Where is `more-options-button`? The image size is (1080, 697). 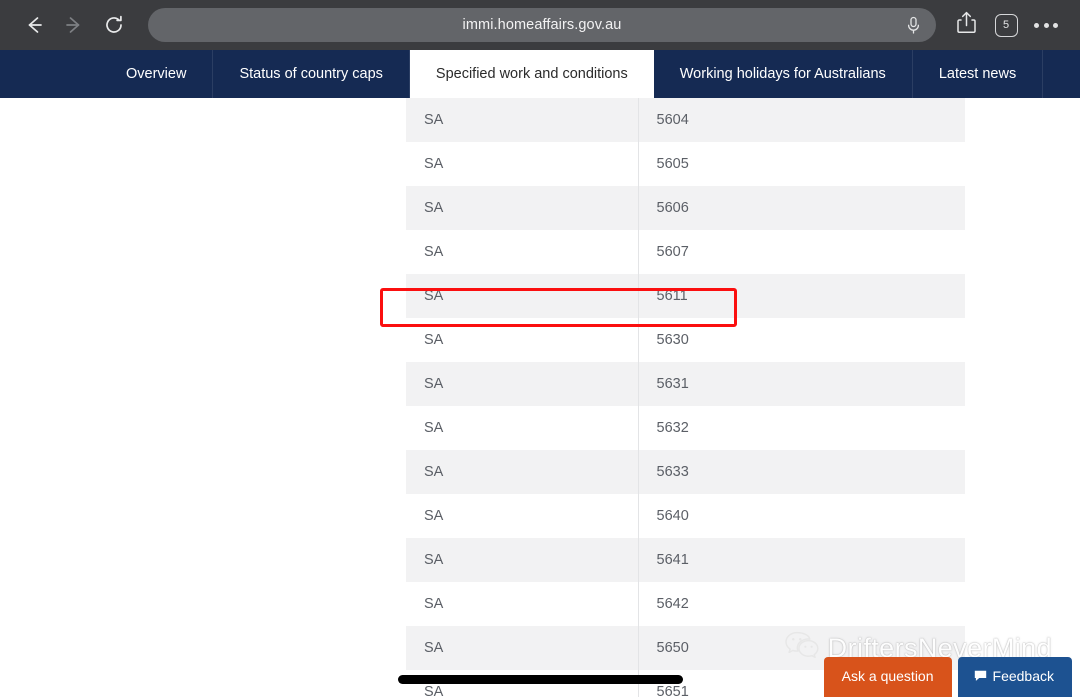 more-options-button is located at coordinates (1046, 25).